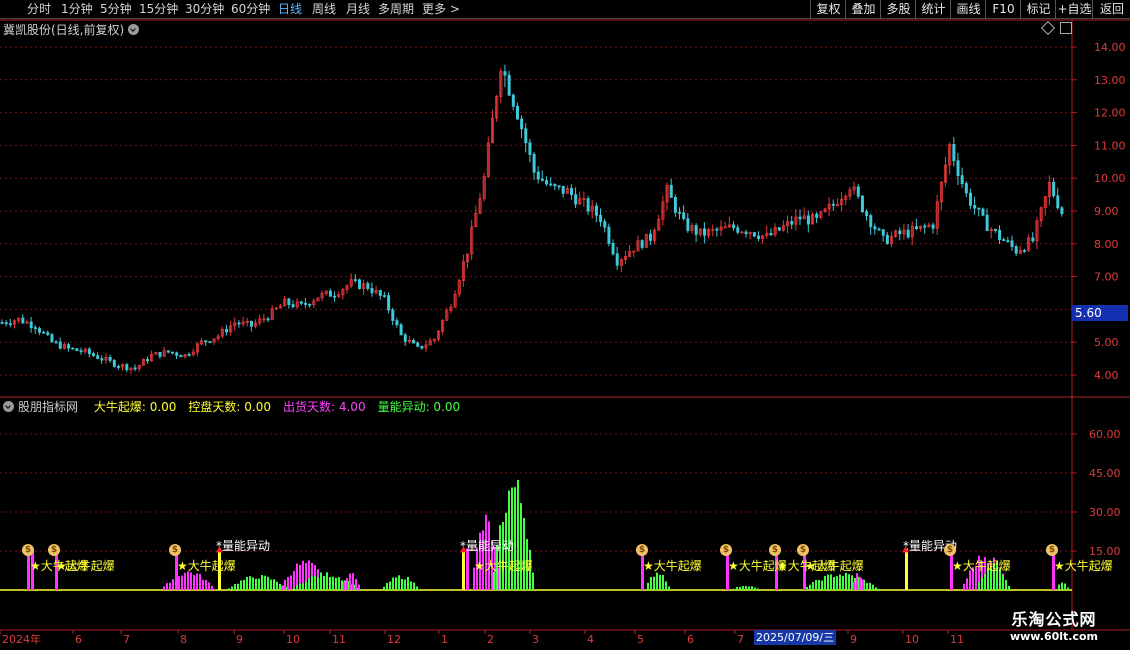 This screenshot has height=650, width=1130. What do you see at coordinates (396, 9) in the screenshot?
I see `period-tab-9: 多周期` at bounding box center [396, 9].